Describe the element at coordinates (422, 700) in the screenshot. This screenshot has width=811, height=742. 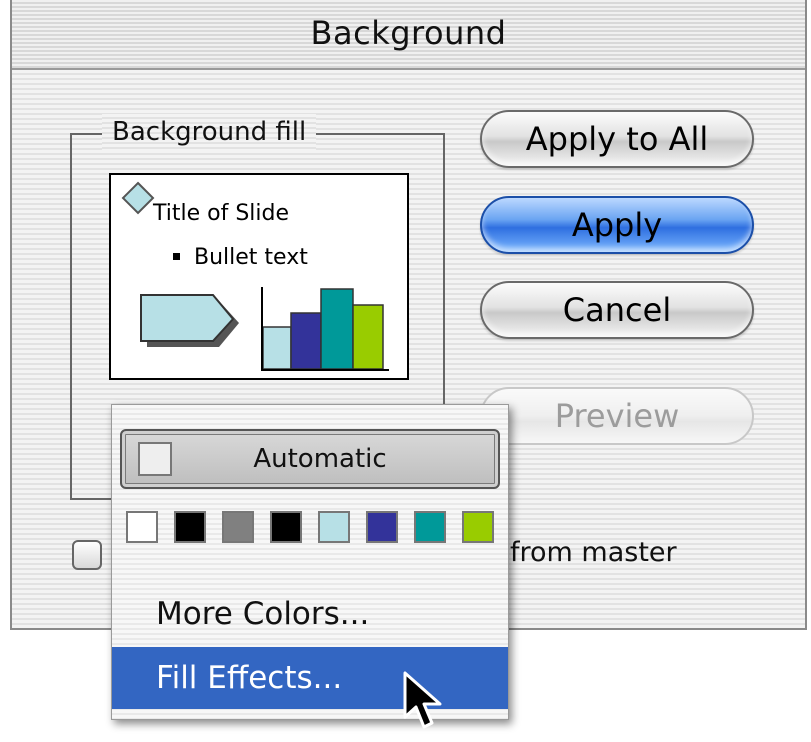
I see `mouse-pointer-icon` at that location.